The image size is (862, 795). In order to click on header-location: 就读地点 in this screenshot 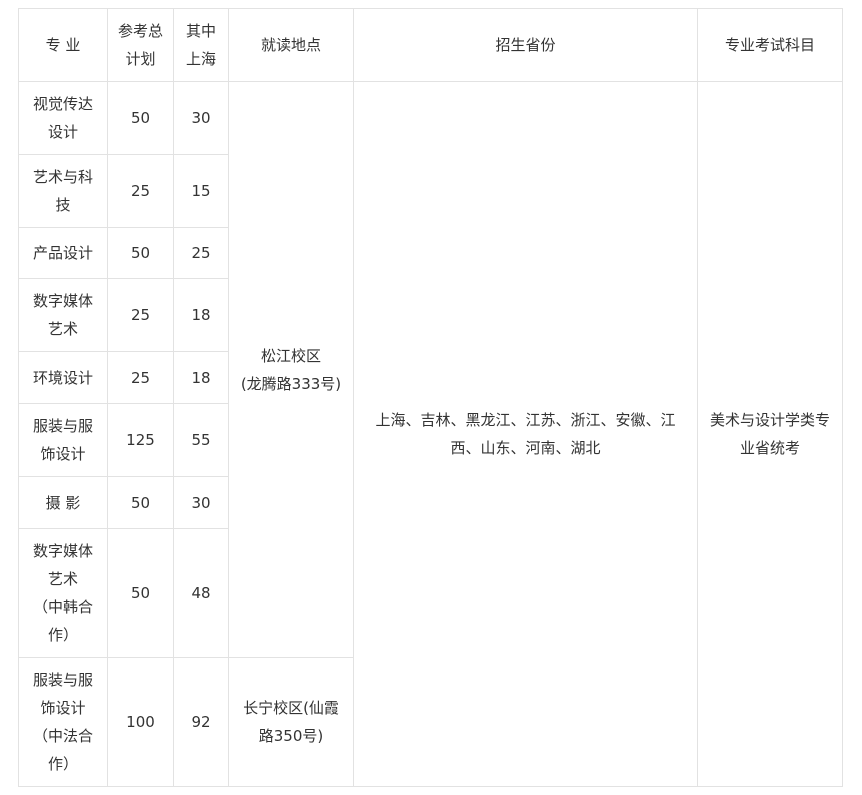, I will do `click(291, 45)`.